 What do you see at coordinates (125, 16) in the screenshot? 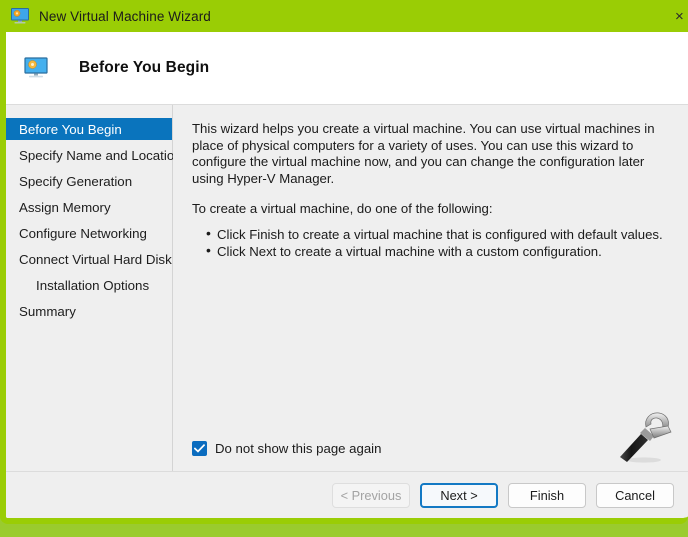
I see `window-title: New Virtual Machine Wizard` at bounding box center [125, 16].